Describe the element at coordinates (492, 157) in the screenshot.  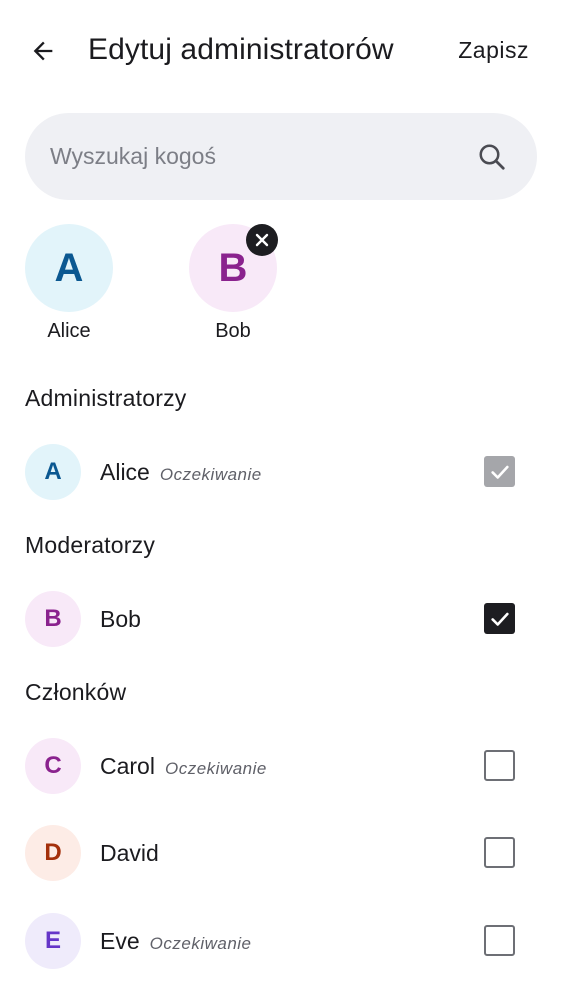
I see `search-icon` at that location.